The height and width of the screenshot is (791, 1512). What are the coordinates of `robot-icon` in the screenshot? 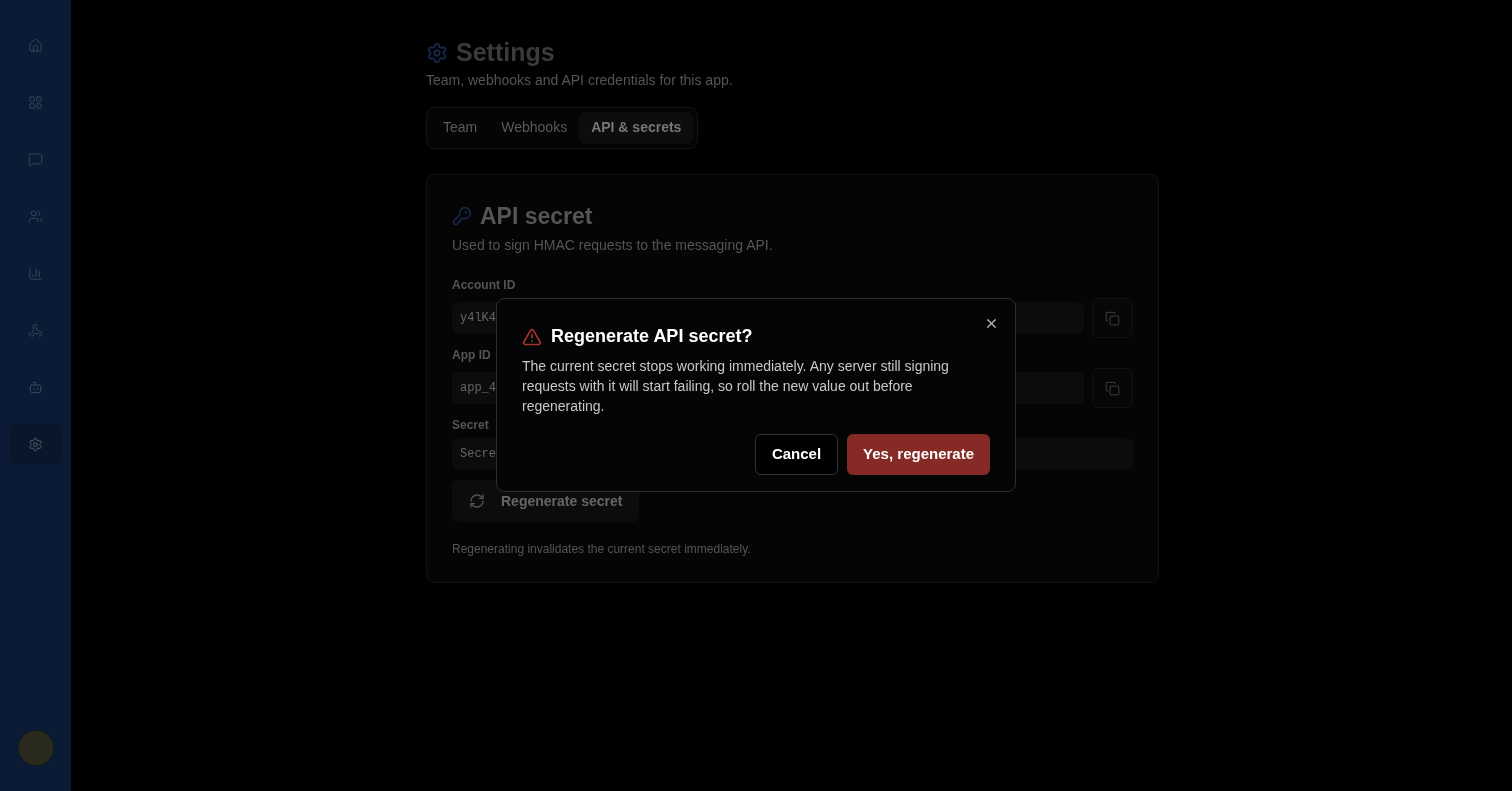 It's located at (35, 387).